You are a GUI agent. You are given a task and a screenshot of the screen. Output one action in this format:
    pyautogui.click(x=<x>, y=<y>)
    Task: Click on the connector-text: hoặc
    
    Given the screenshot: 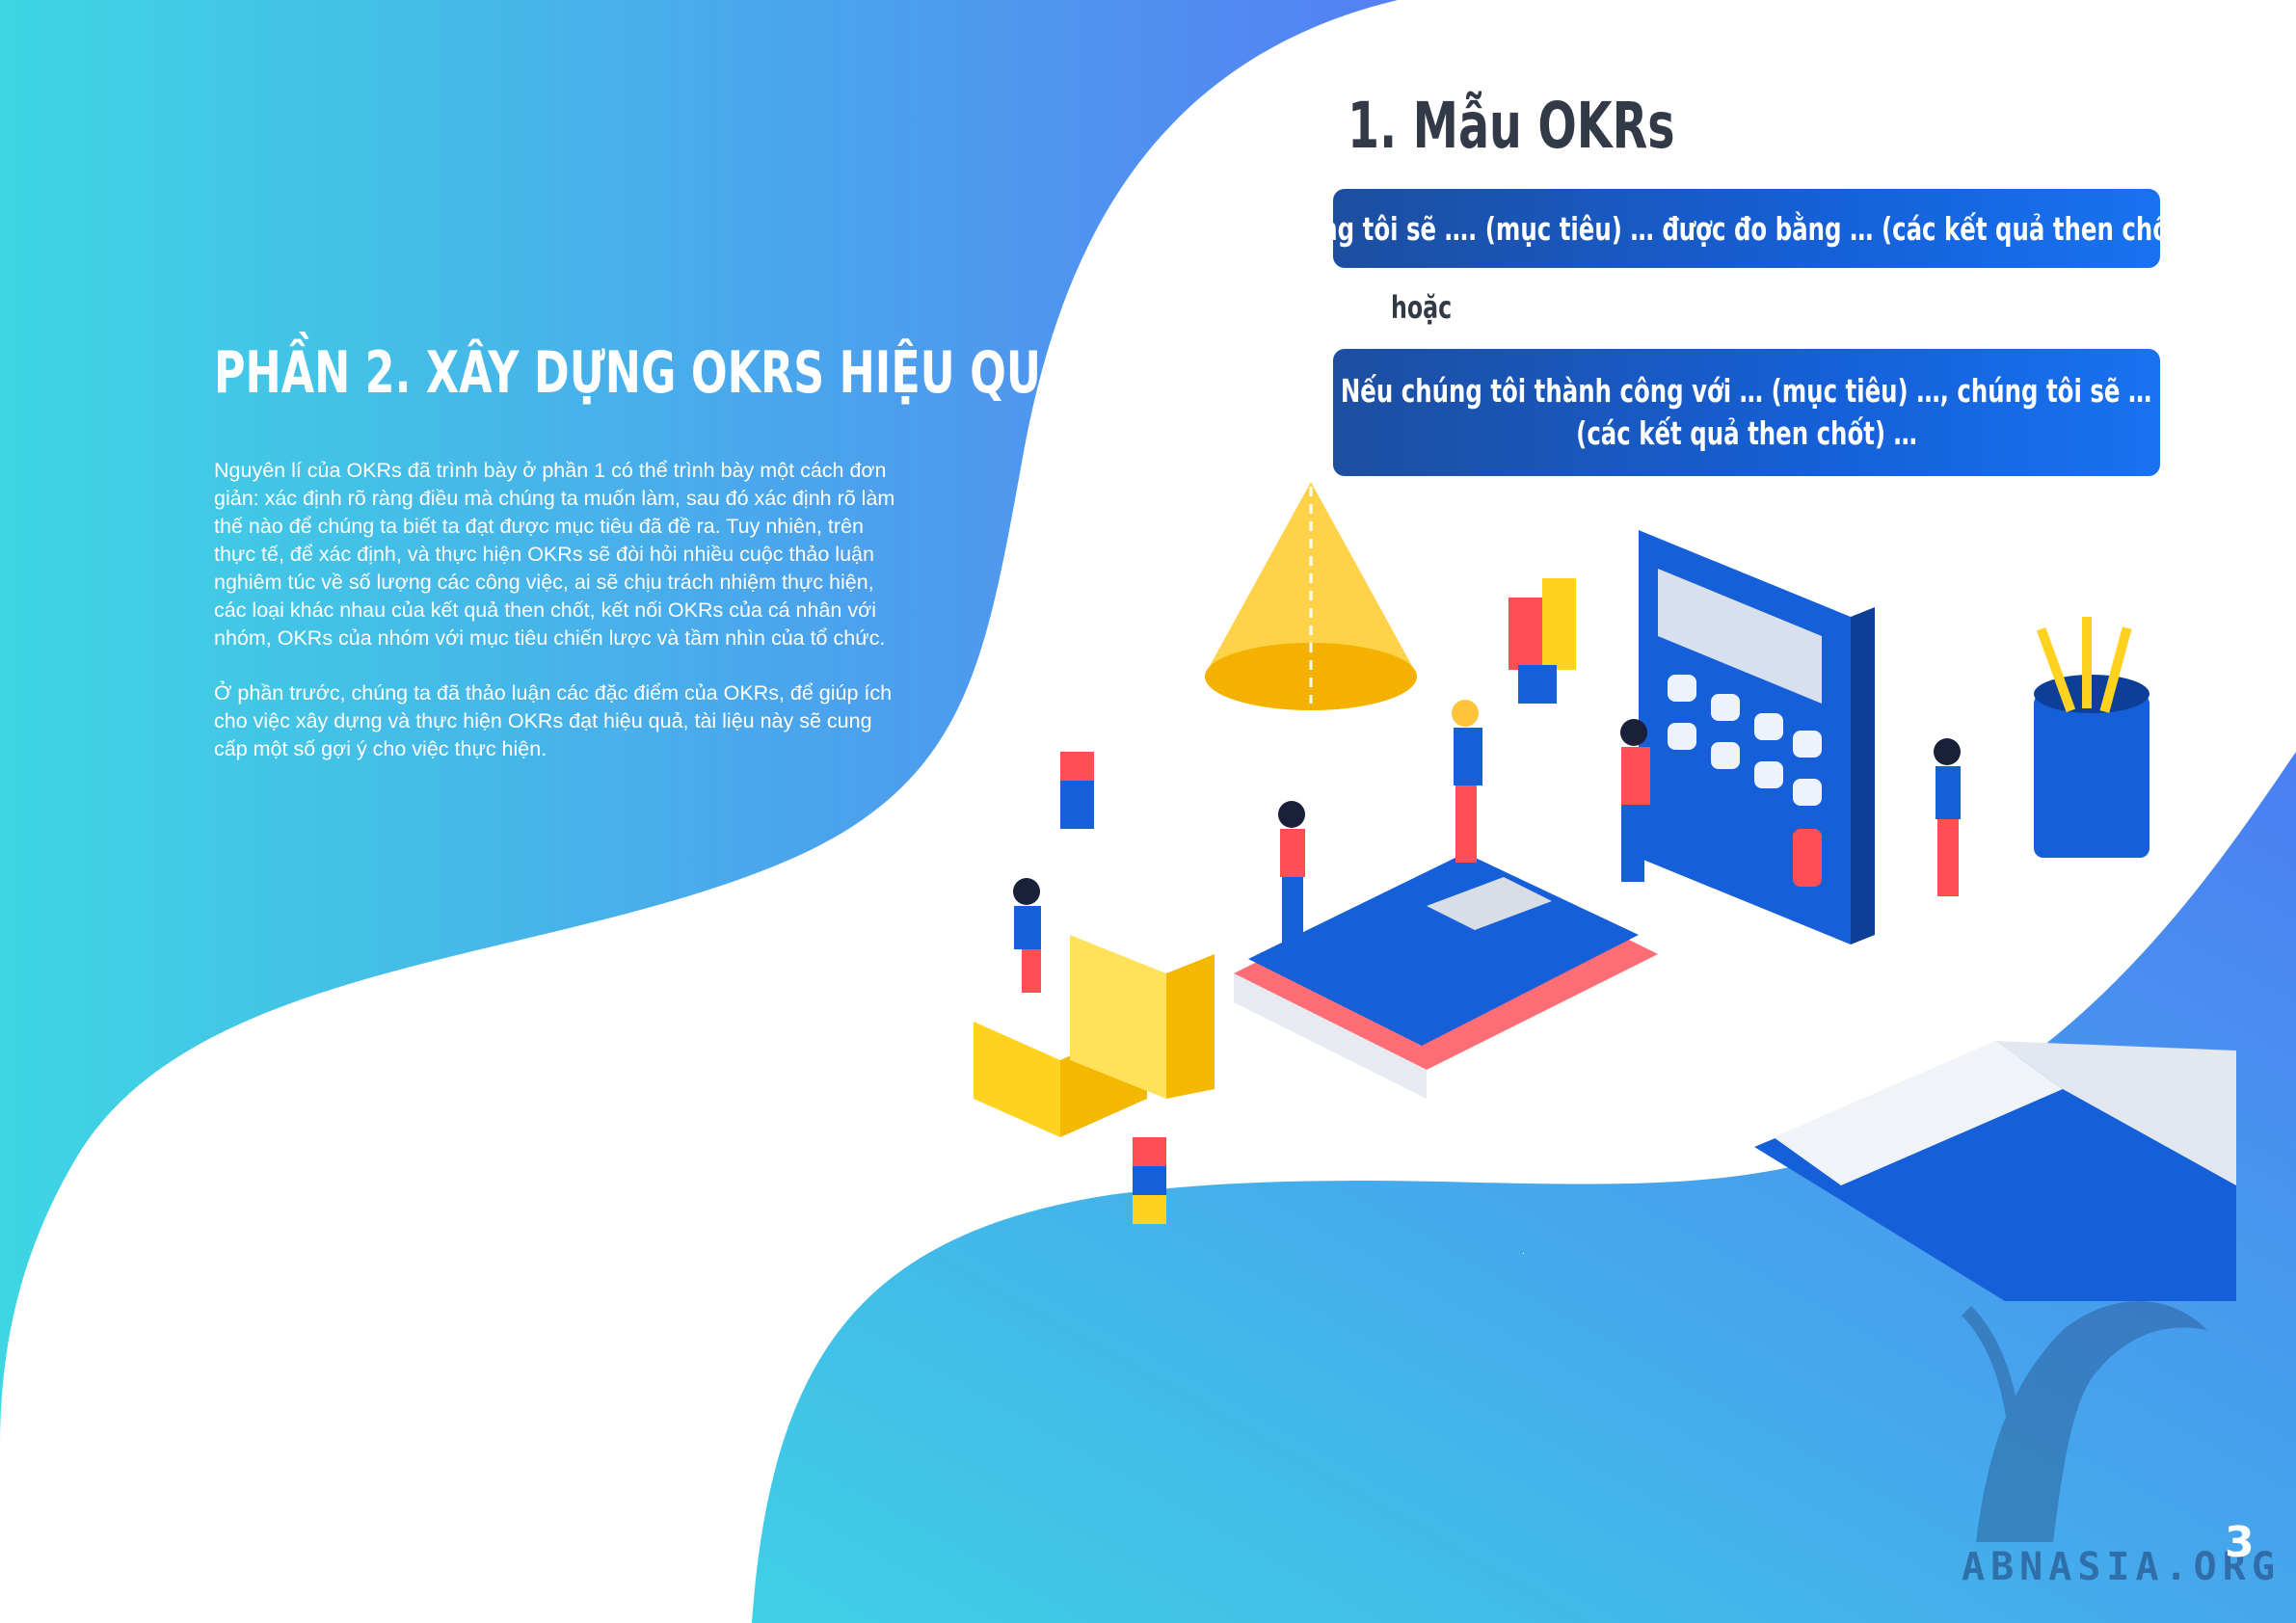 What is the action you would take?
    pyautogui.click(x=1422, y=307)
    